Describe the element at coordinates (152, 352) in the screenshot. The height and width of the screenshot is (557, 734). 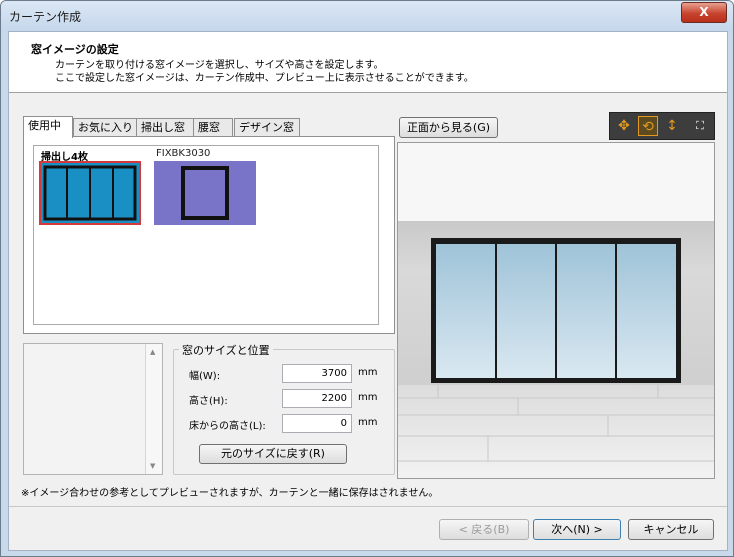
I see `scroll-up-icon: ▲` at that location.